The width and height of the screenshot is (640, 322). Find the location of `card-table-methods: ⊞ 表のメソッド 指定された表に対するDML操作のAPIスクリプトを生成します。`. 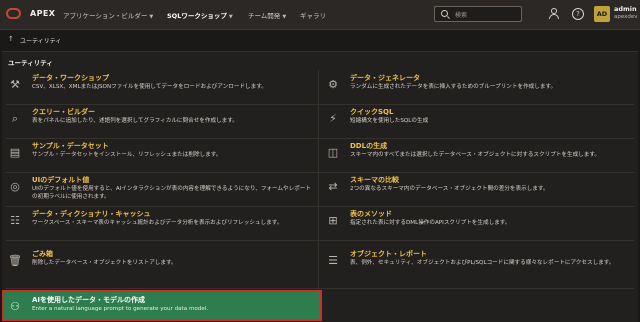

card-table-methods: ⊞ 表のメソッド 指定された表に対するDML操作のAPIスクリプトを生成します。 is located at coordinates (475, 223).